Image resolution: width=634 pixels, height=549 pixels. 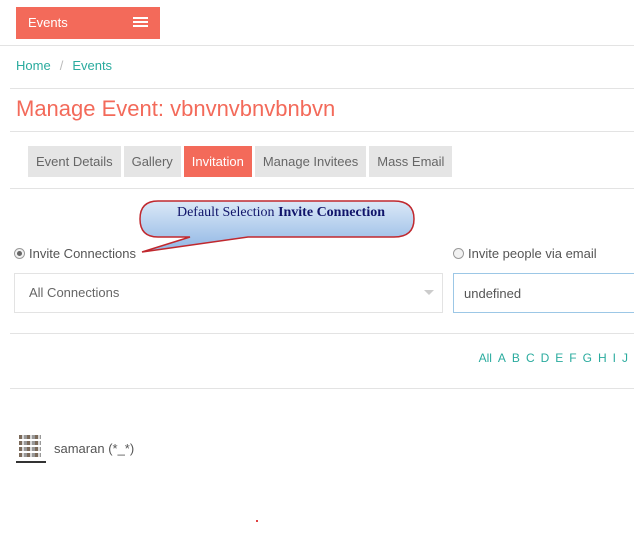 I want to click on tab-invitation: Invitation, so click(x=217, y=161).